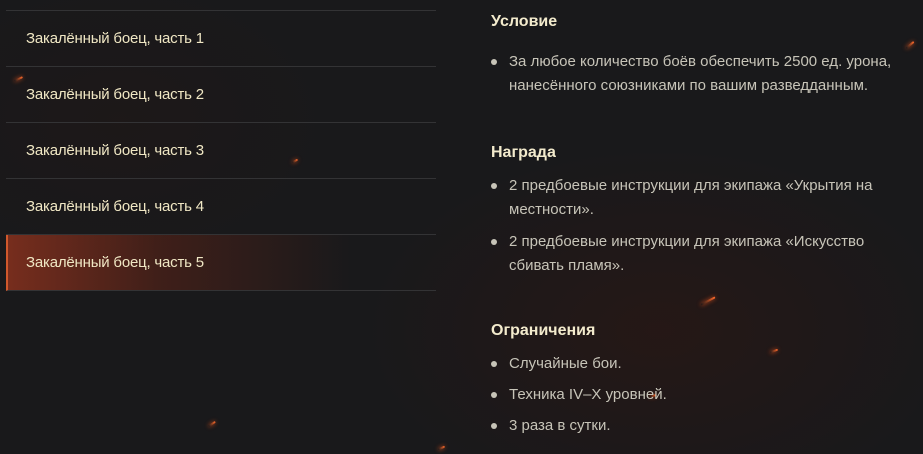 This screenshot has width=923, height=454. Describe the element at coordinates (560, 425) in the screenshot. I see `restriction-item-text: 3 раза в сутки.` at that location.